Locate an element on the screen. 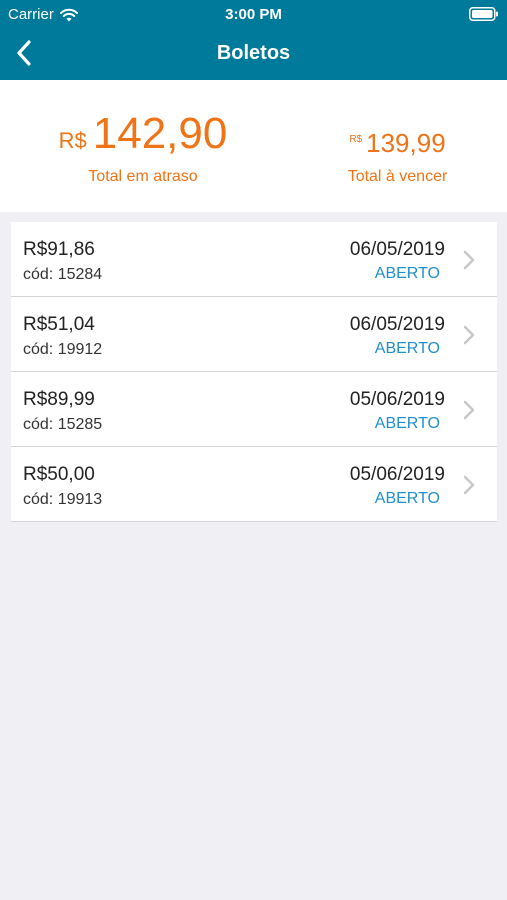 The width and height of the screenshot is (507, 900). page-title: Boletos is located at coordinates (253, 53).